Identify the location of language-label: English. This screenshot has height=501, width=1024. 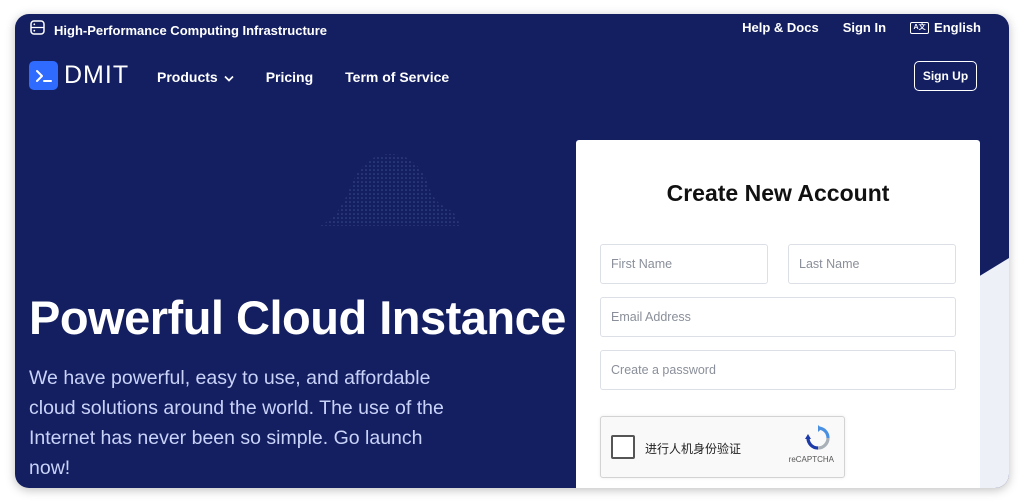
(957, 27).